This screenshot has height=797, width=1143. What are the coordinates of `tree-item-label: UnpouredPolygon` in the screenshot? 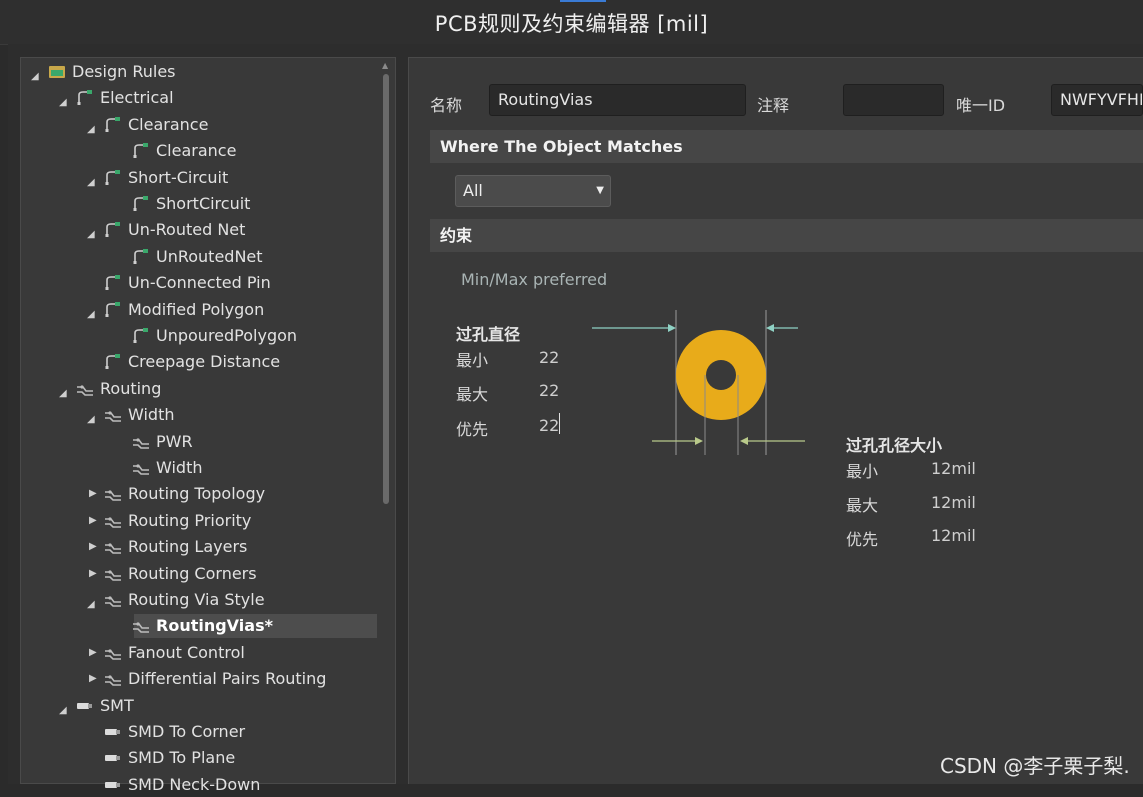 It's located at (227, 335).